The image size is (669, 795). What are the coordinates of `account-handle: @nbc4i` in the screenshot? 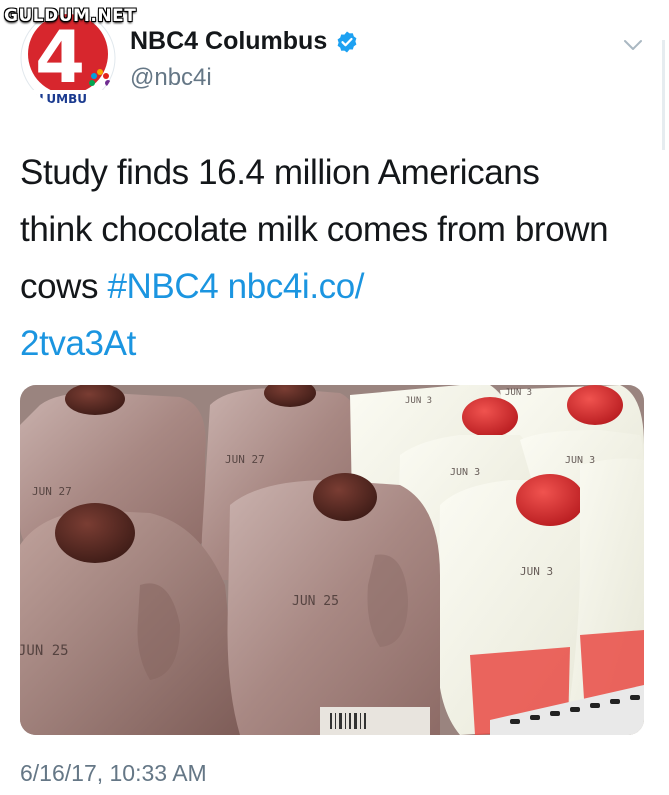 It's located at (171, 78).